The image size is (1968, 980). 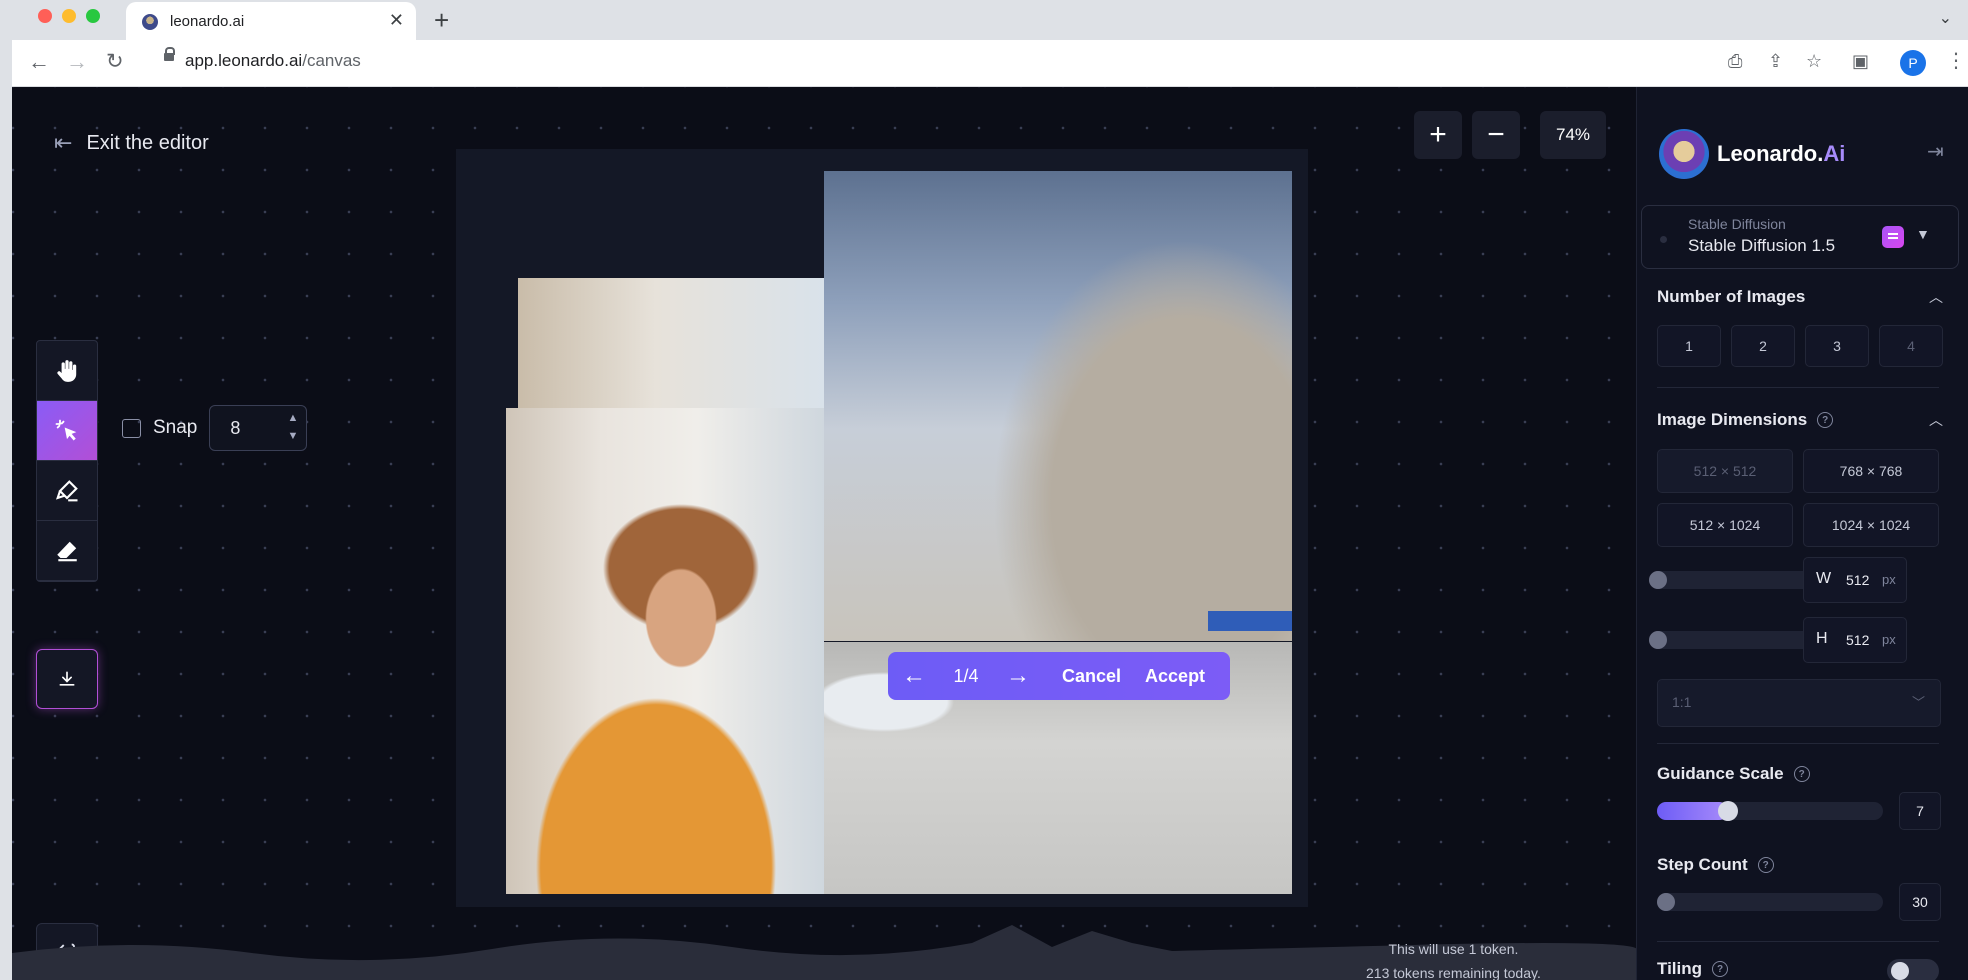 What do you see at coordinates (1725, 471) in the screenshot?
I see `dimension-512x512: 512 × 512` at bounding box center [1725, 471].